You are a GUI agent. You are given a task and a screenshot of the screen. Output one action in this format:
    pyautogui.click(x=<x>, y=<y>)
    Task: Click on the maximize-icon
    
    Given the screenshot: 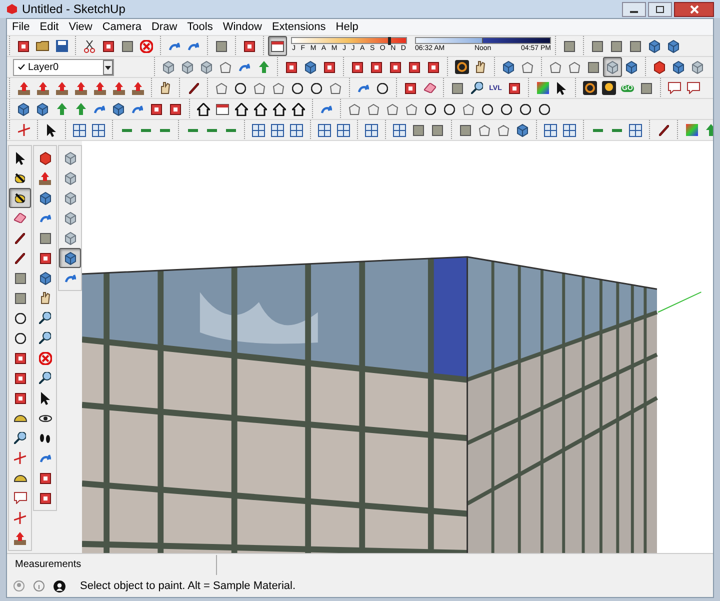 What is the action you would take?
    pyautogui.click(x=660, y=9)
    